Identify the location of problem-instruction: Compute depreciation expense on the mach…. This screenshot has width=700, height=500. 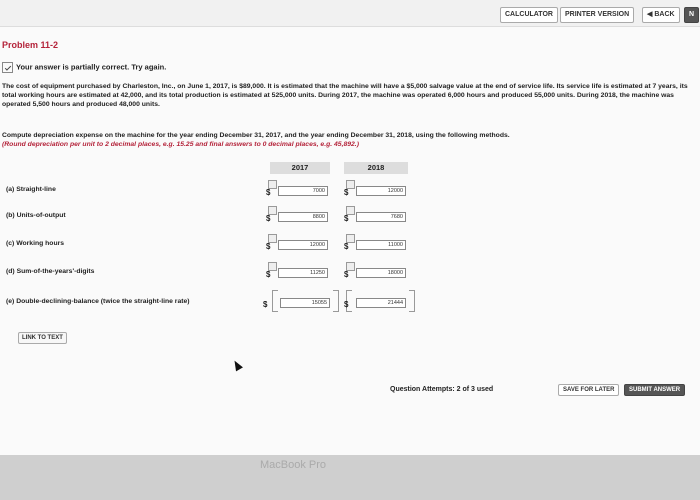
(350, 140).